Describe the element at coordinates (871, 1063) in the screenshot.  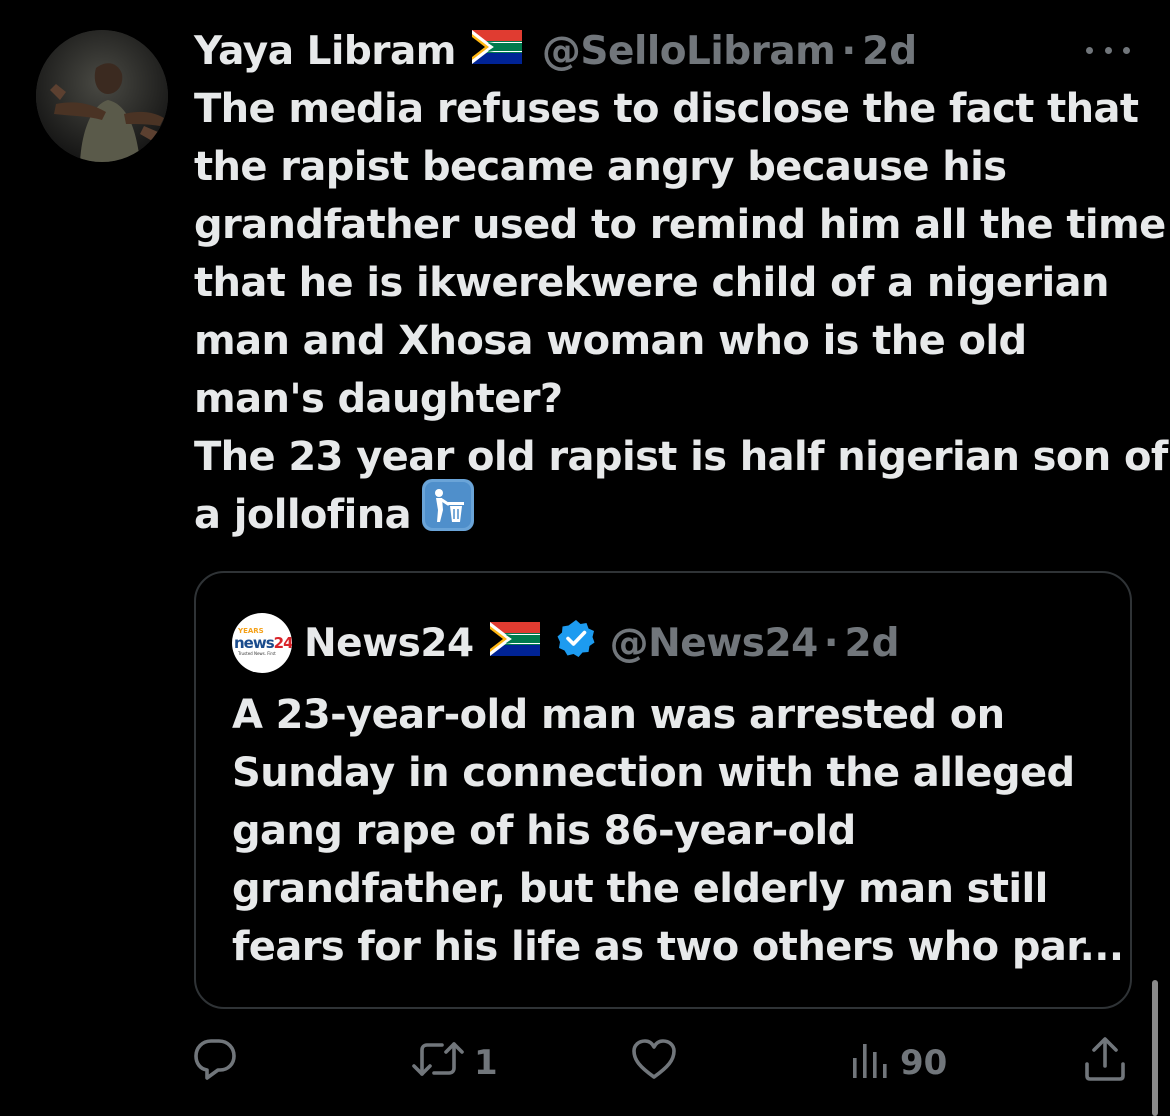
I see `views-chart-icon` at that location.